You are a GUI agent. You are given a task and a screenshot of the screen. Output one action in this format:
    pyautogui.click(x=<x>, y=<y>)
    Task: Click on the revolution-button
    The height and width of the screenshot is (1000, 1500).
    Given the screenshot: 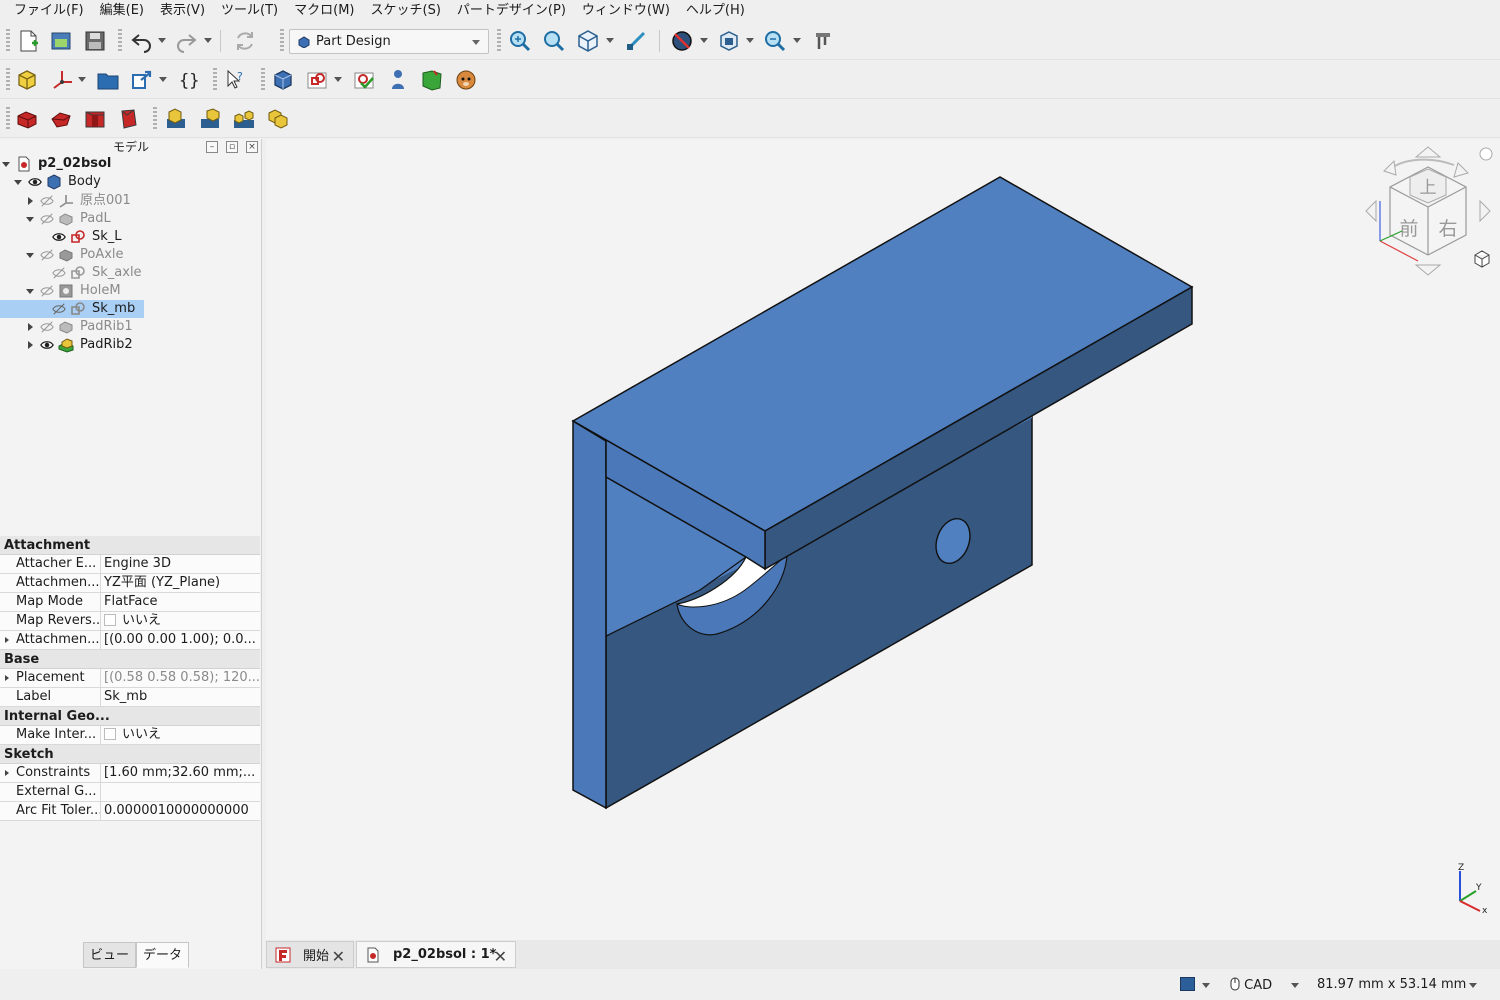 What is the action you would take?
    pyautogui.click(x=61, y=119)
    